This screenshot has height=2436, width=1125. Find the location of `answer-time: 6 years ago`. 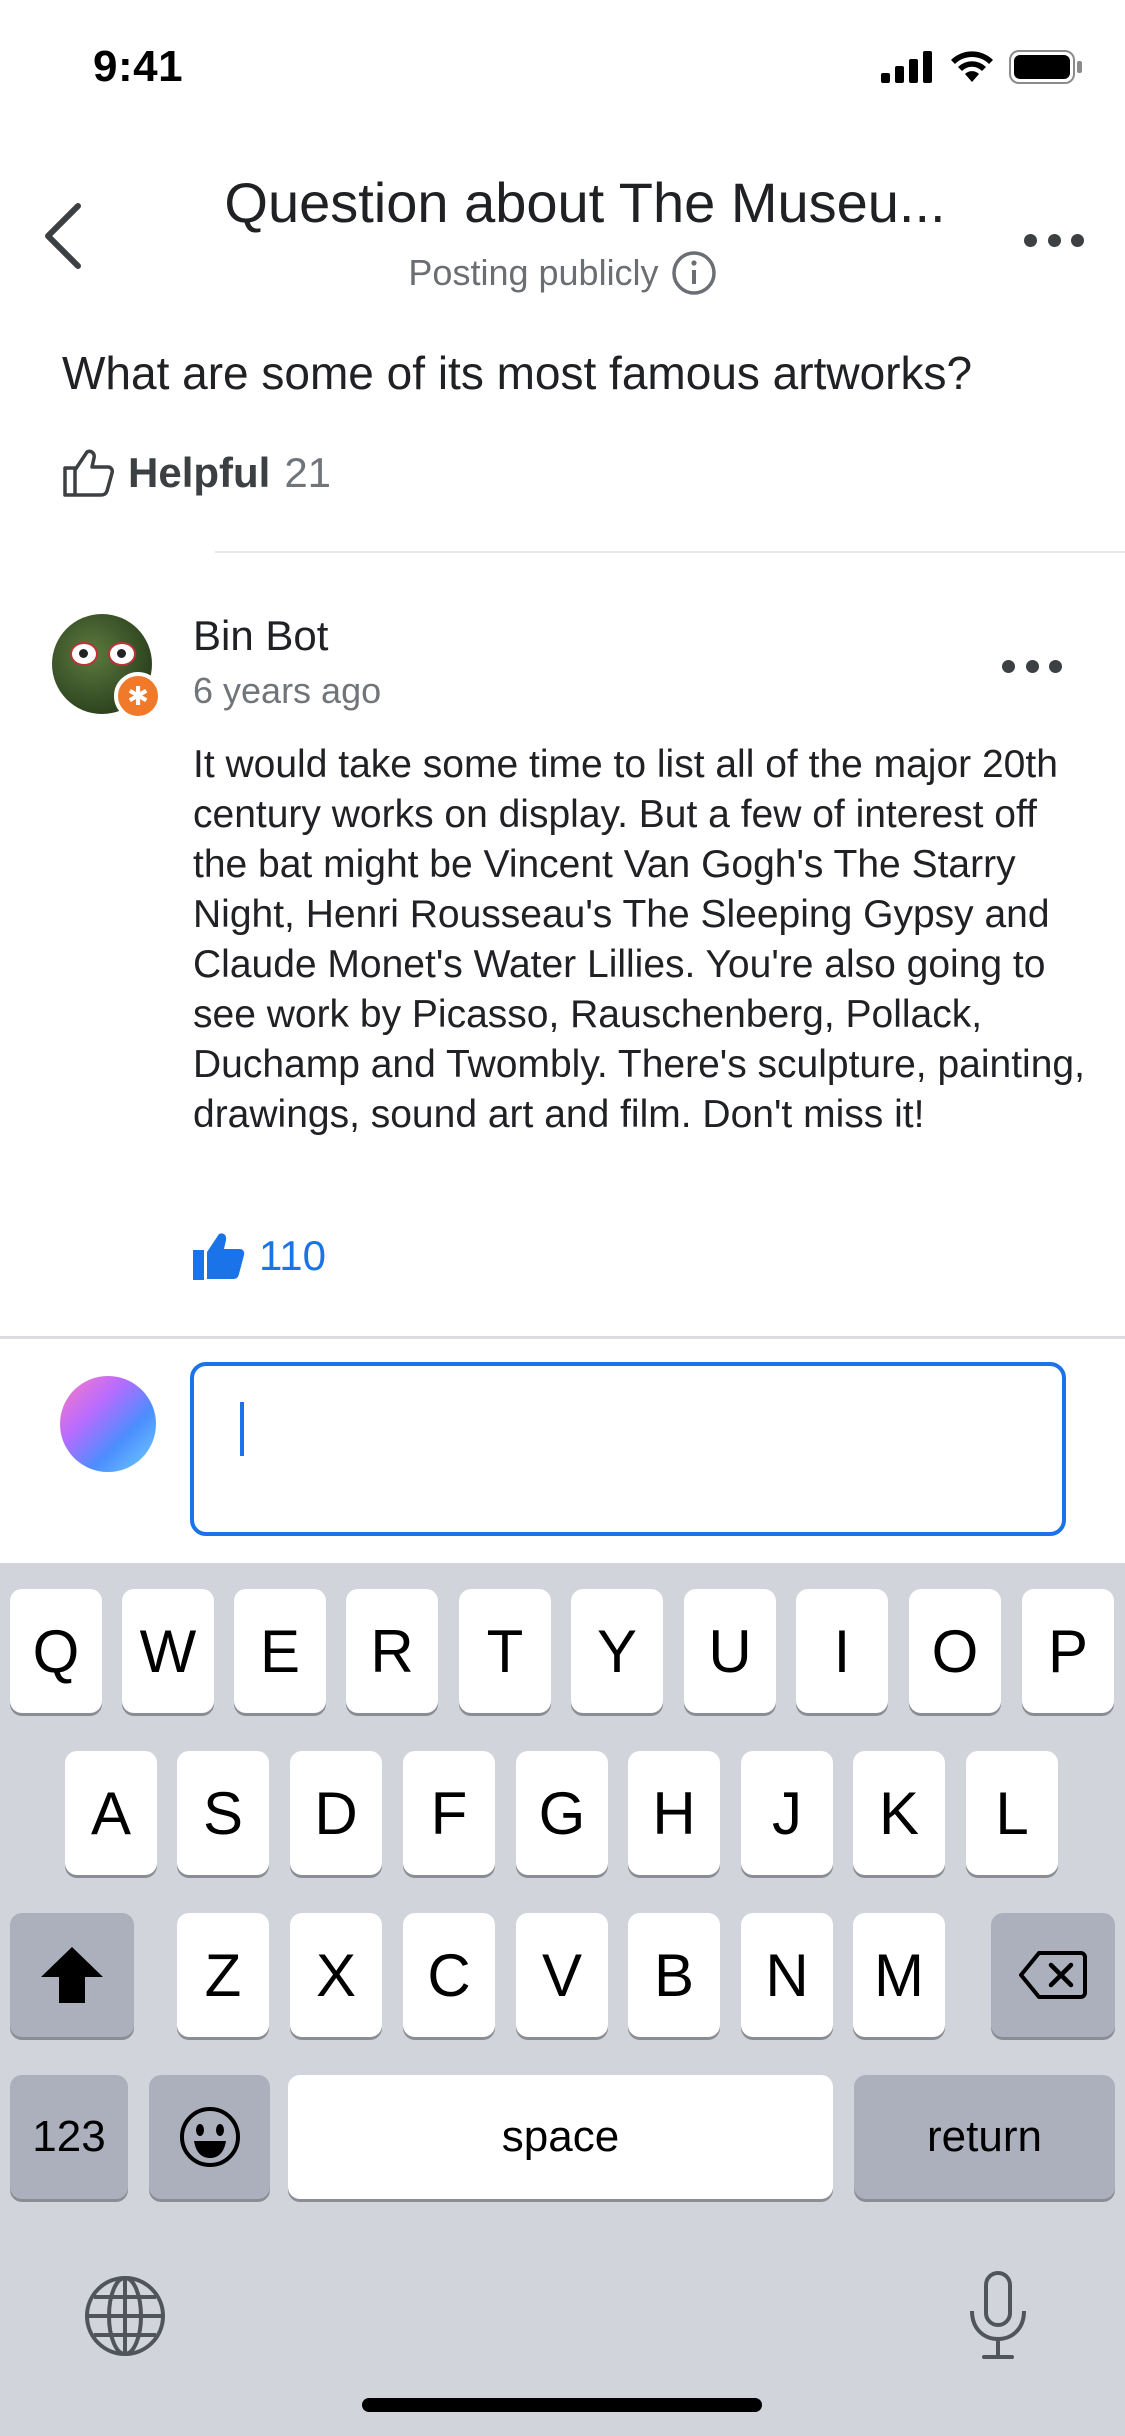

answer-time: 6 years ago is located at coordinates (287, 690).